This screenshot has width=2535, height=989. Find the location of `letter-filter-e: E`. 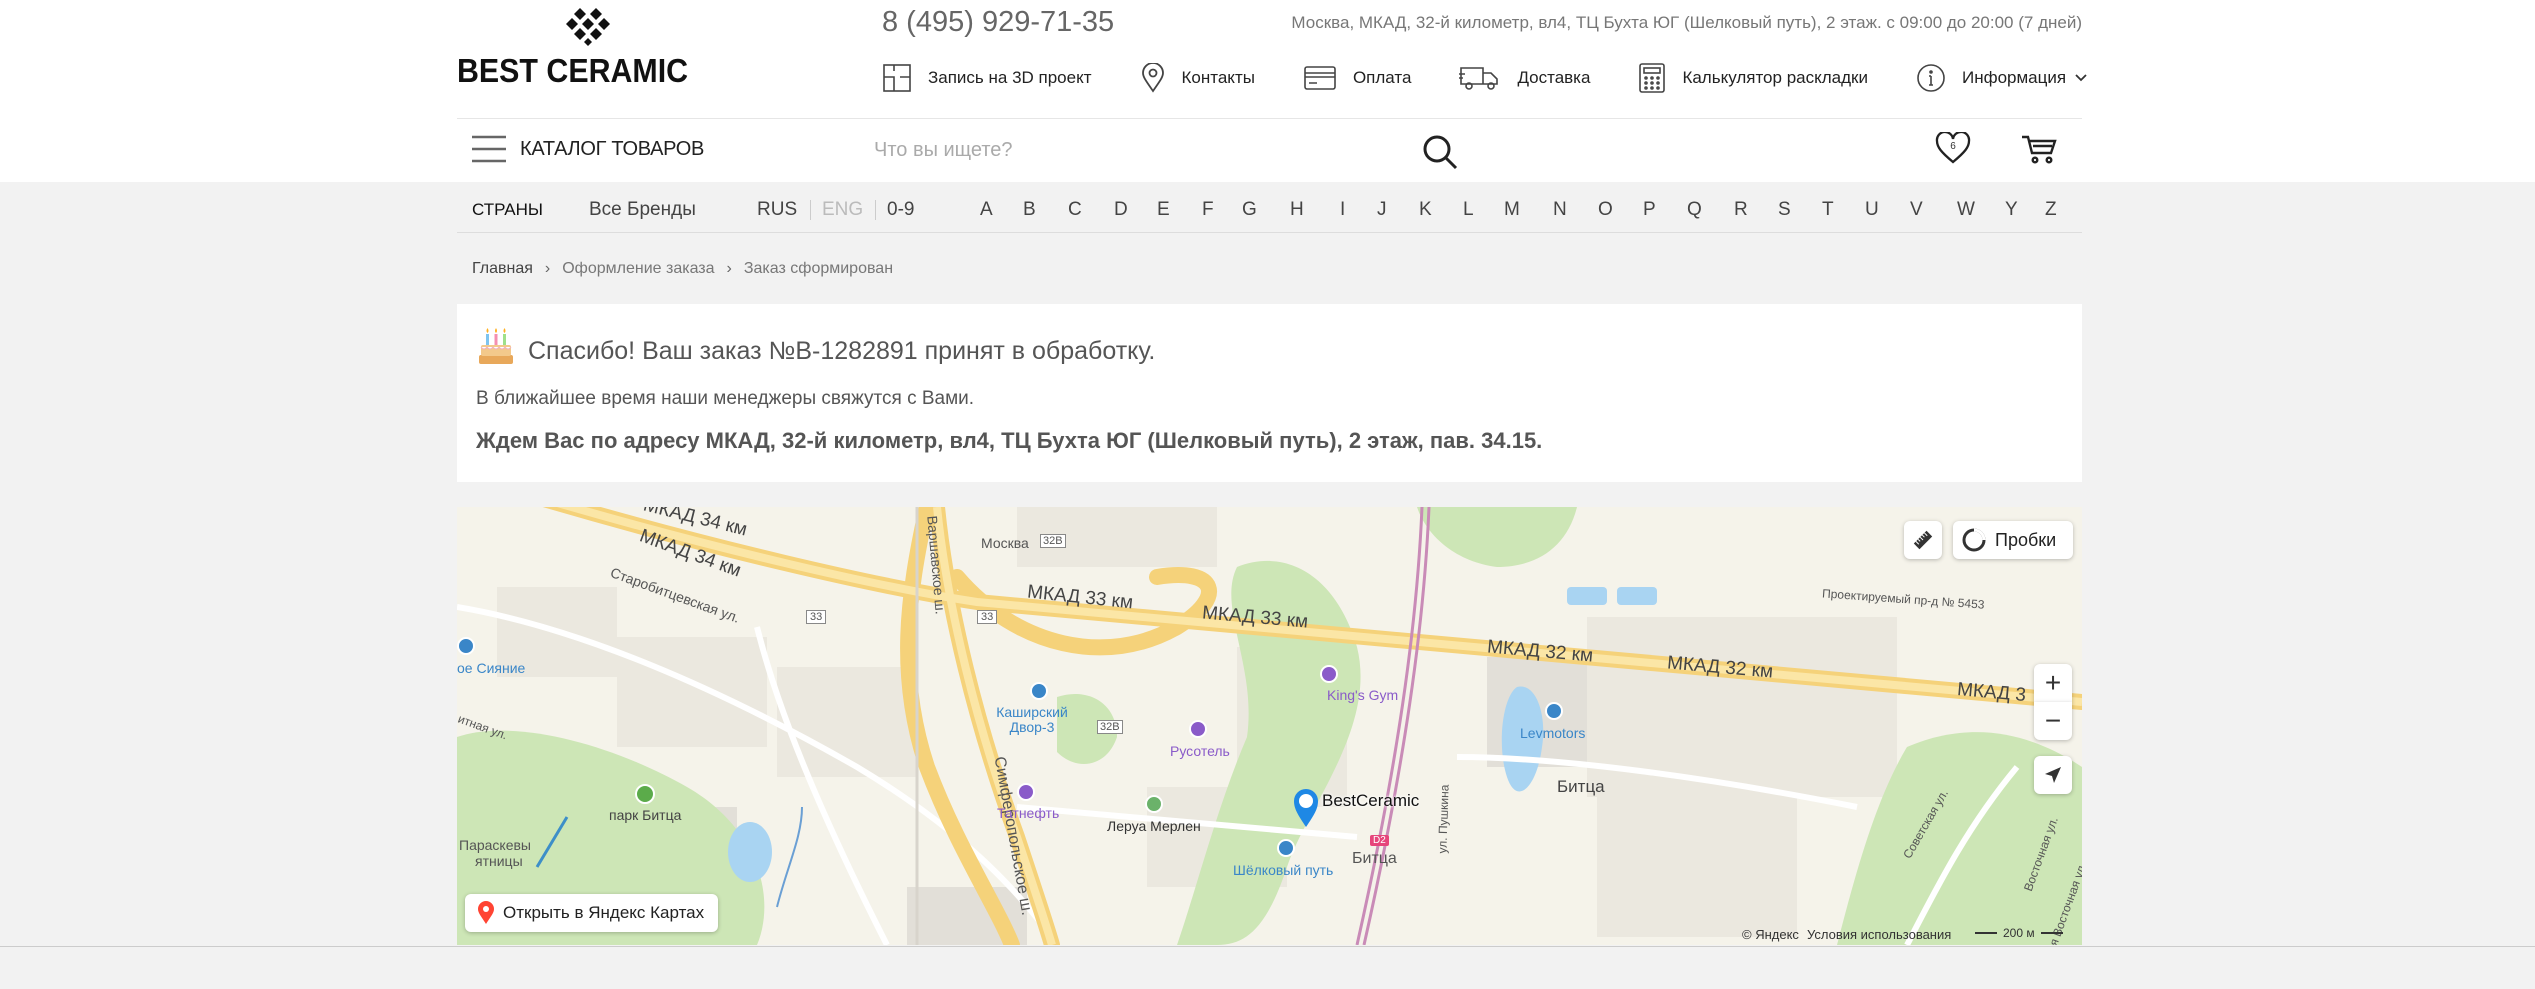

letter-filter-e: E is located at coordinates (1163, 210).